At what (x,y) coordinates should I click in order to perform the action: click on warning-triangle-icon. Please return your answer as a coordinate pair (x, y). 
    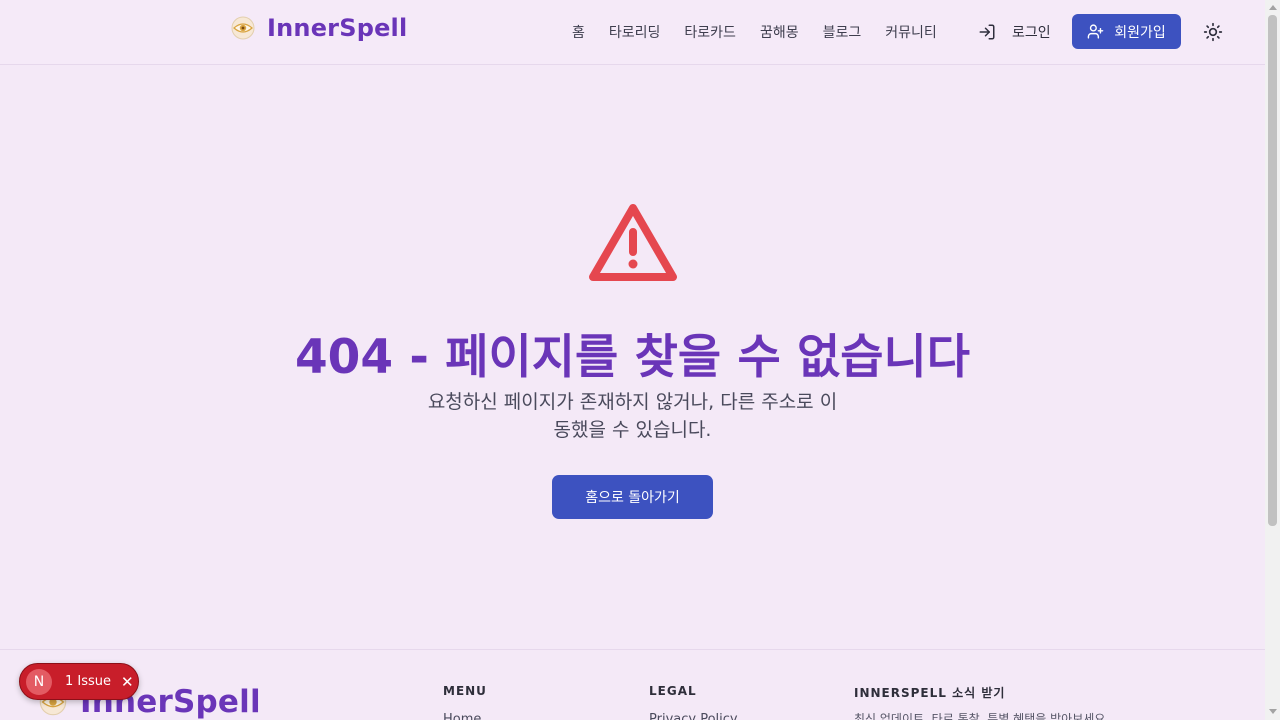
    Looking at the image, I should click on (633, 245).